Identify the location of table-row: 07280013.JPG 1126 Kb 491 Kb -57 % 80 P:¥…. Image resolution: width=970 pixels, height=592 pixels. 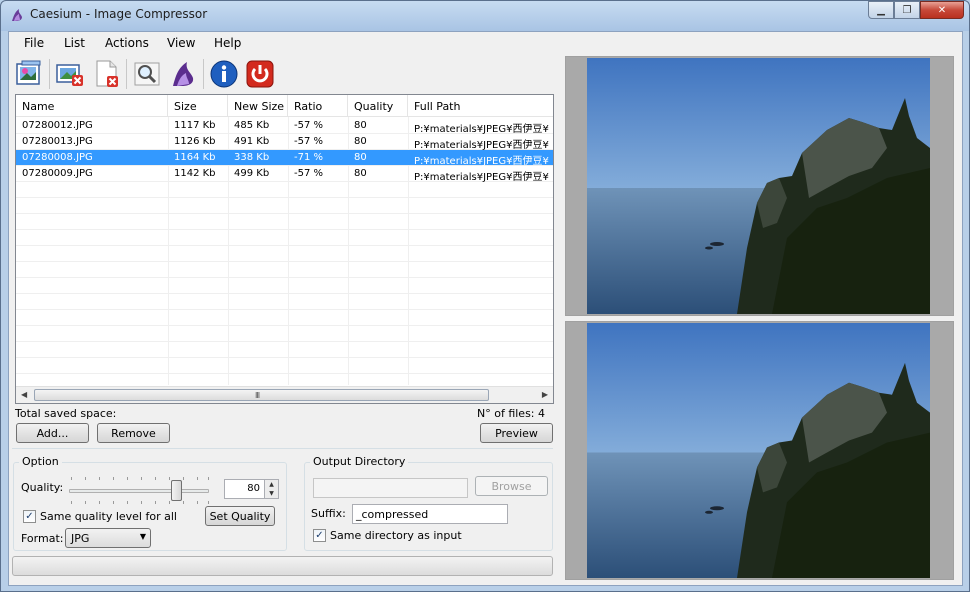
(284, 142).